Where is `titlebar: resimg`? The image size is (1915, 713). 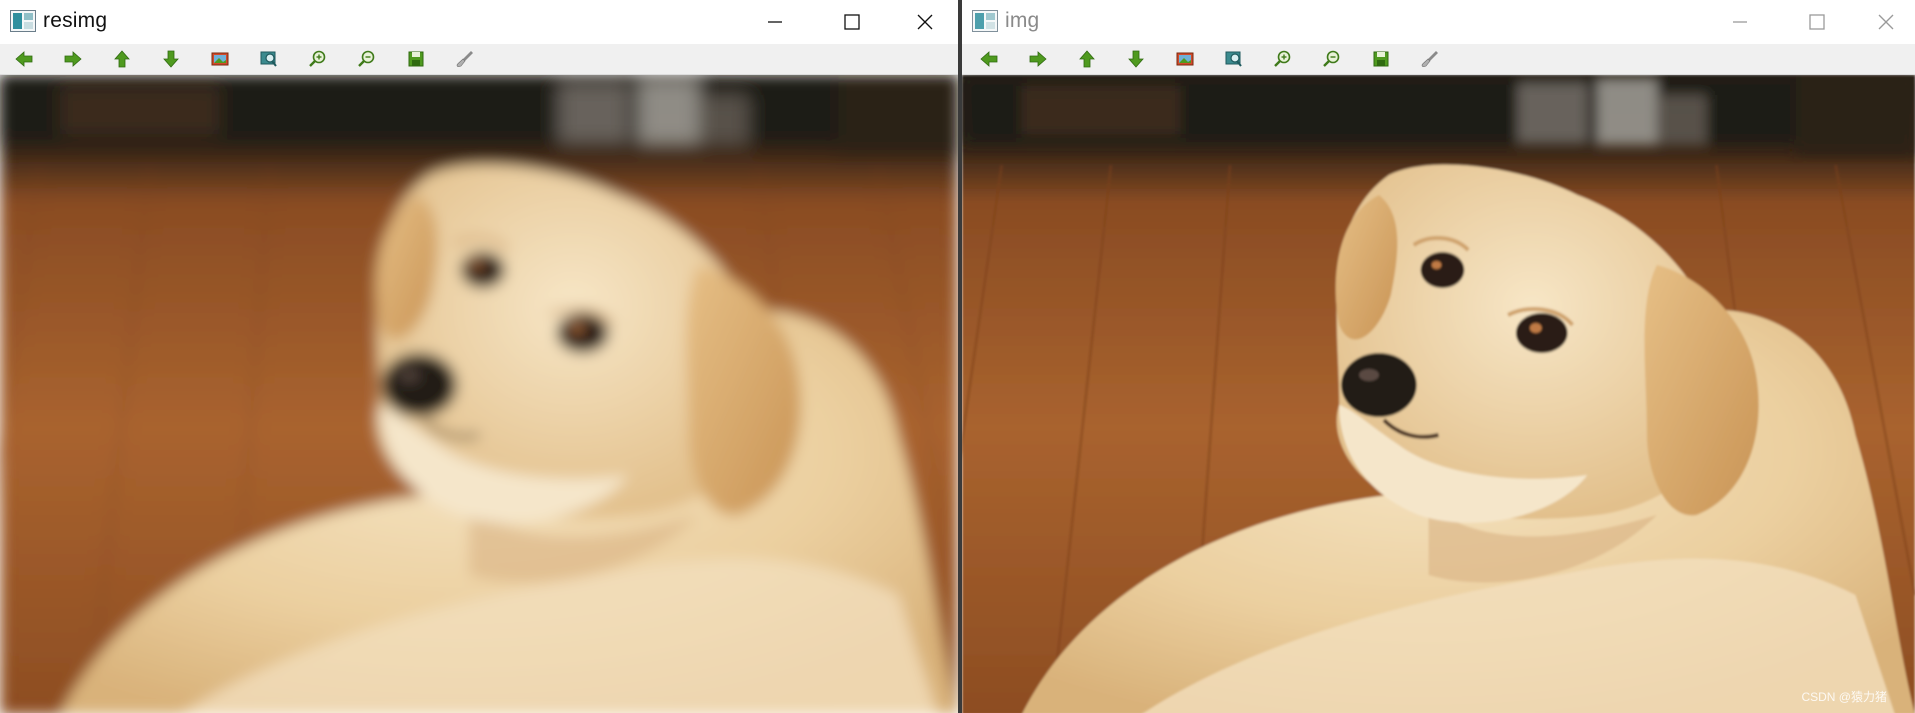 titlebar: resimg is located at coordinates (479, 22).